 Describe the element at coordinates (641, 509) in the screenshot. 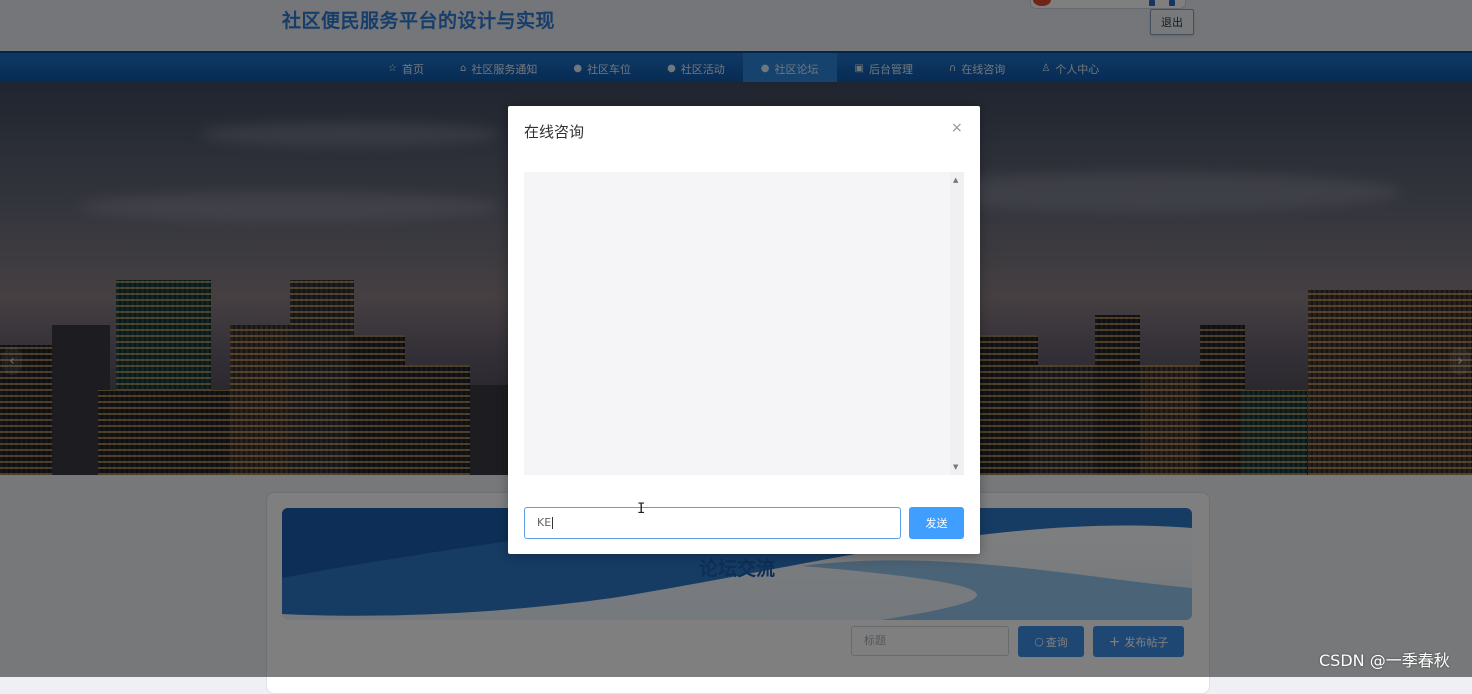

I see `mouse-cursor-ibeam-icon: I` at that location.